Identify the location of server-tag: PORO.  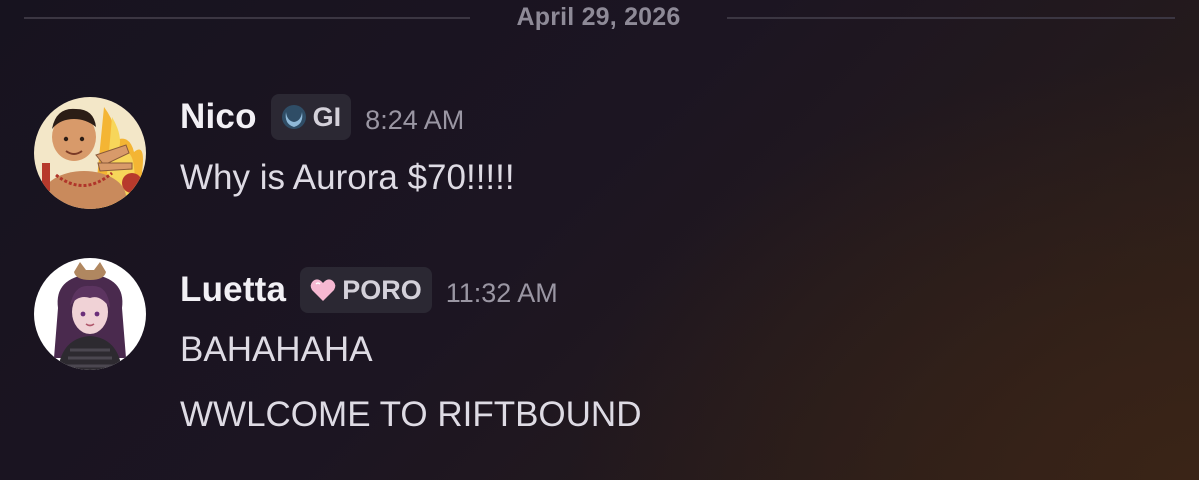
(366, 290).